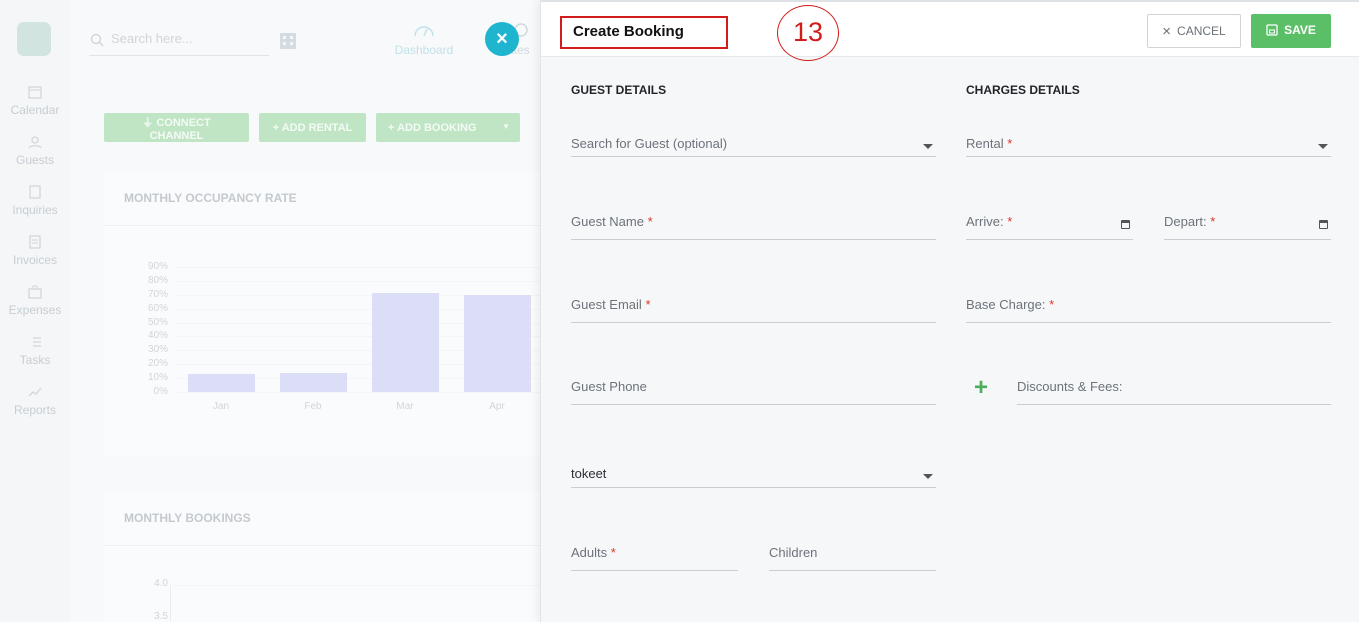  I want to click on discounts-fees-label: Discounts & Fees:, so click(1070, 386).